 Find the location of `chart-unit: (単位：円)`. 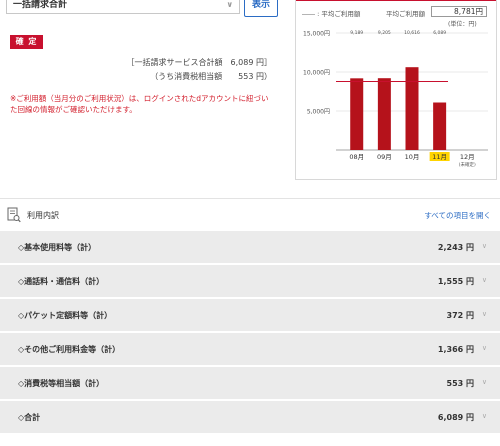

chart-unit: (単位：円) is located at coordinates (462, 24).